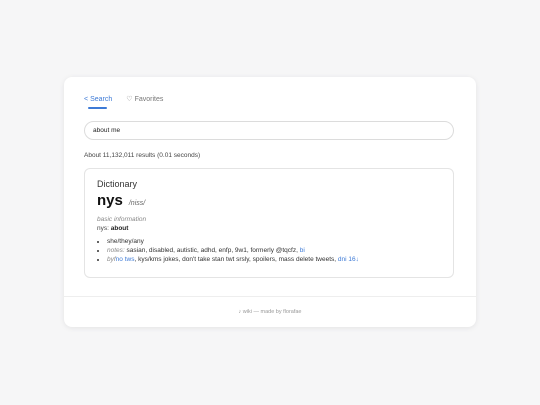 This screenshot has width=540, height=405. What do you see at coordinates (270, 312) in the screenshot?
I see `footer-credit: ♪ wiki — made by florafae` at bounding box center [270, 312].